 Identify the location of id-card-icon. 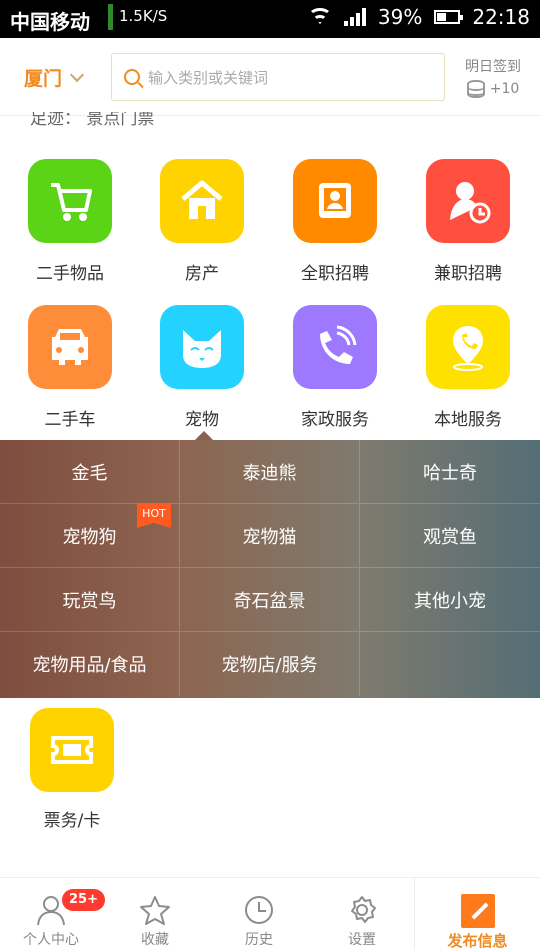
(335, 201).